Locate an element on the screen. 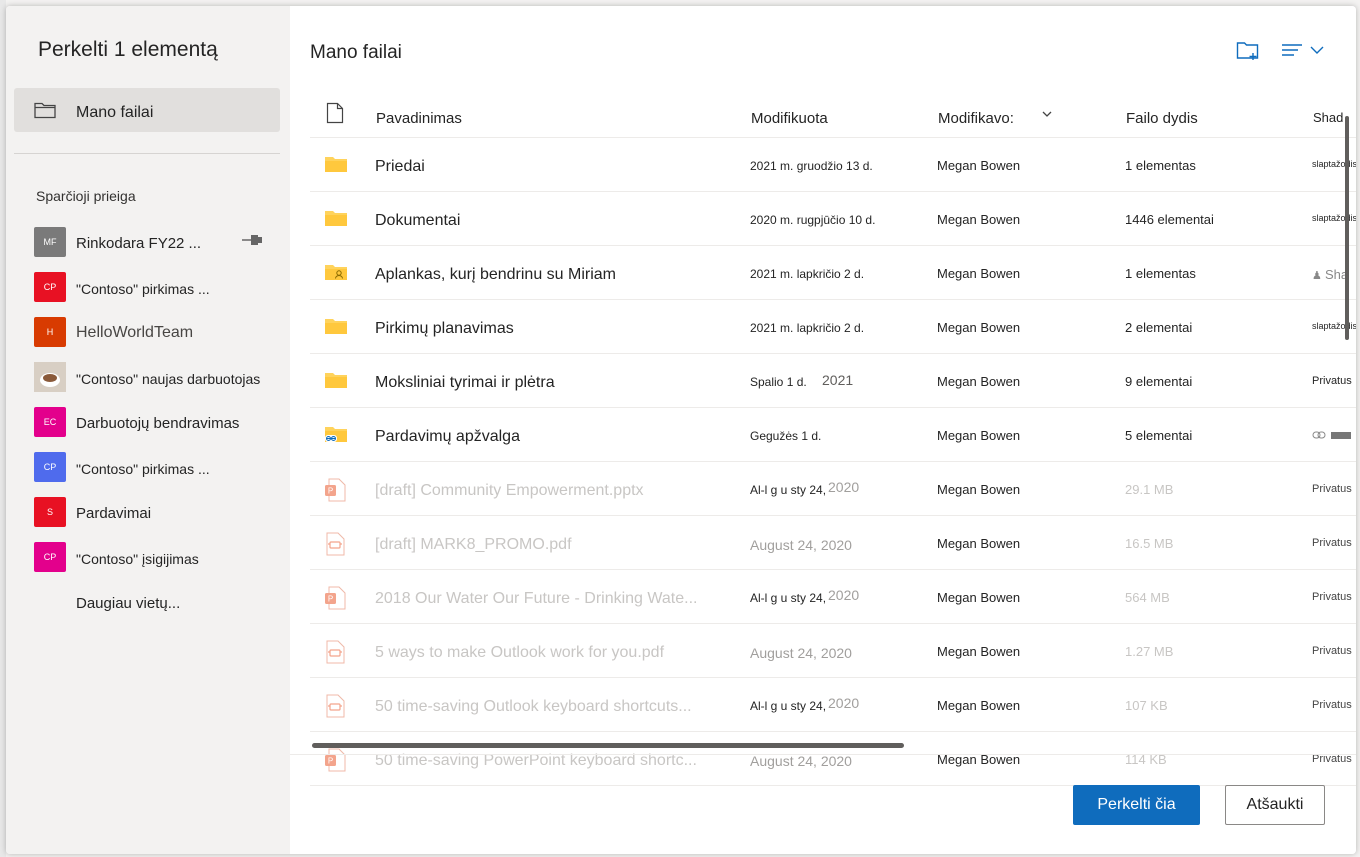 The height and width of the screenshot is (857, 1360). new-folder-icon is located at coordinates (1248, 53).